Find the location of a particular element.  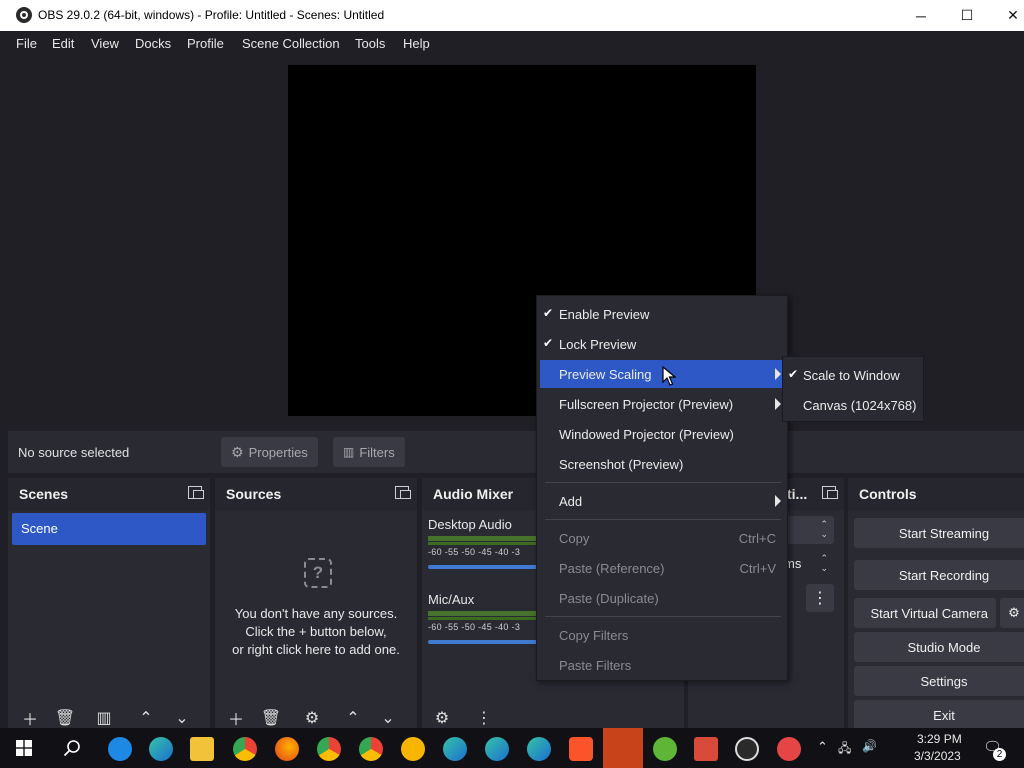

menu-item-copy: Copy Ctrl+C is located at coordinates (662, 538).